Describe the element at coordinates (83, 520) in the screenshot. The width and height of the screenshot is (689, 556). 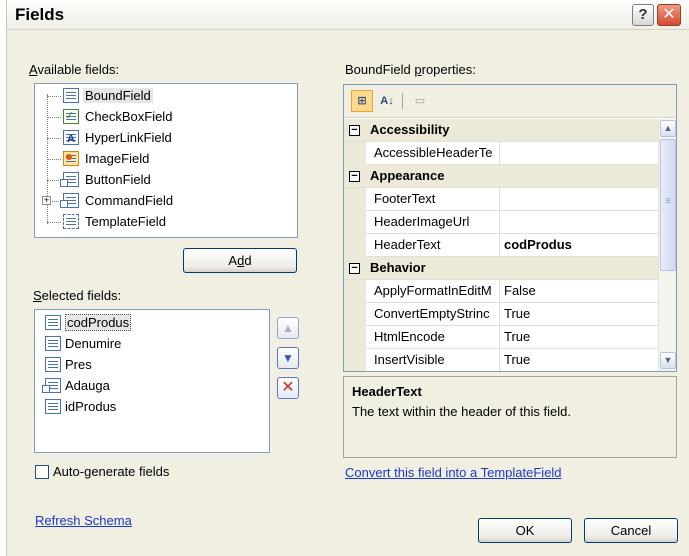
I see `refresh-schema-link: Refresh Schema` at that location.